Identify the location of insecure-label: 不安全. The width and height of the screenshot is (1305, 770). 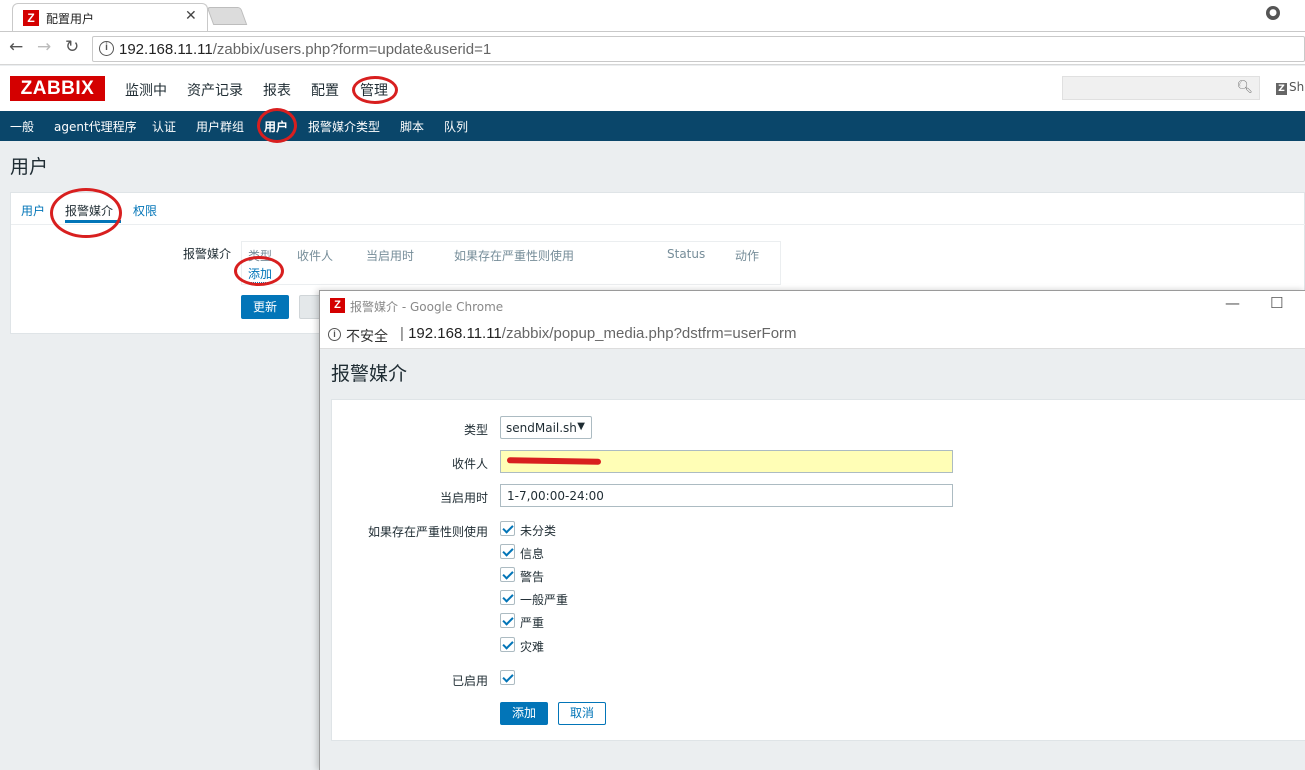
(367, 337).